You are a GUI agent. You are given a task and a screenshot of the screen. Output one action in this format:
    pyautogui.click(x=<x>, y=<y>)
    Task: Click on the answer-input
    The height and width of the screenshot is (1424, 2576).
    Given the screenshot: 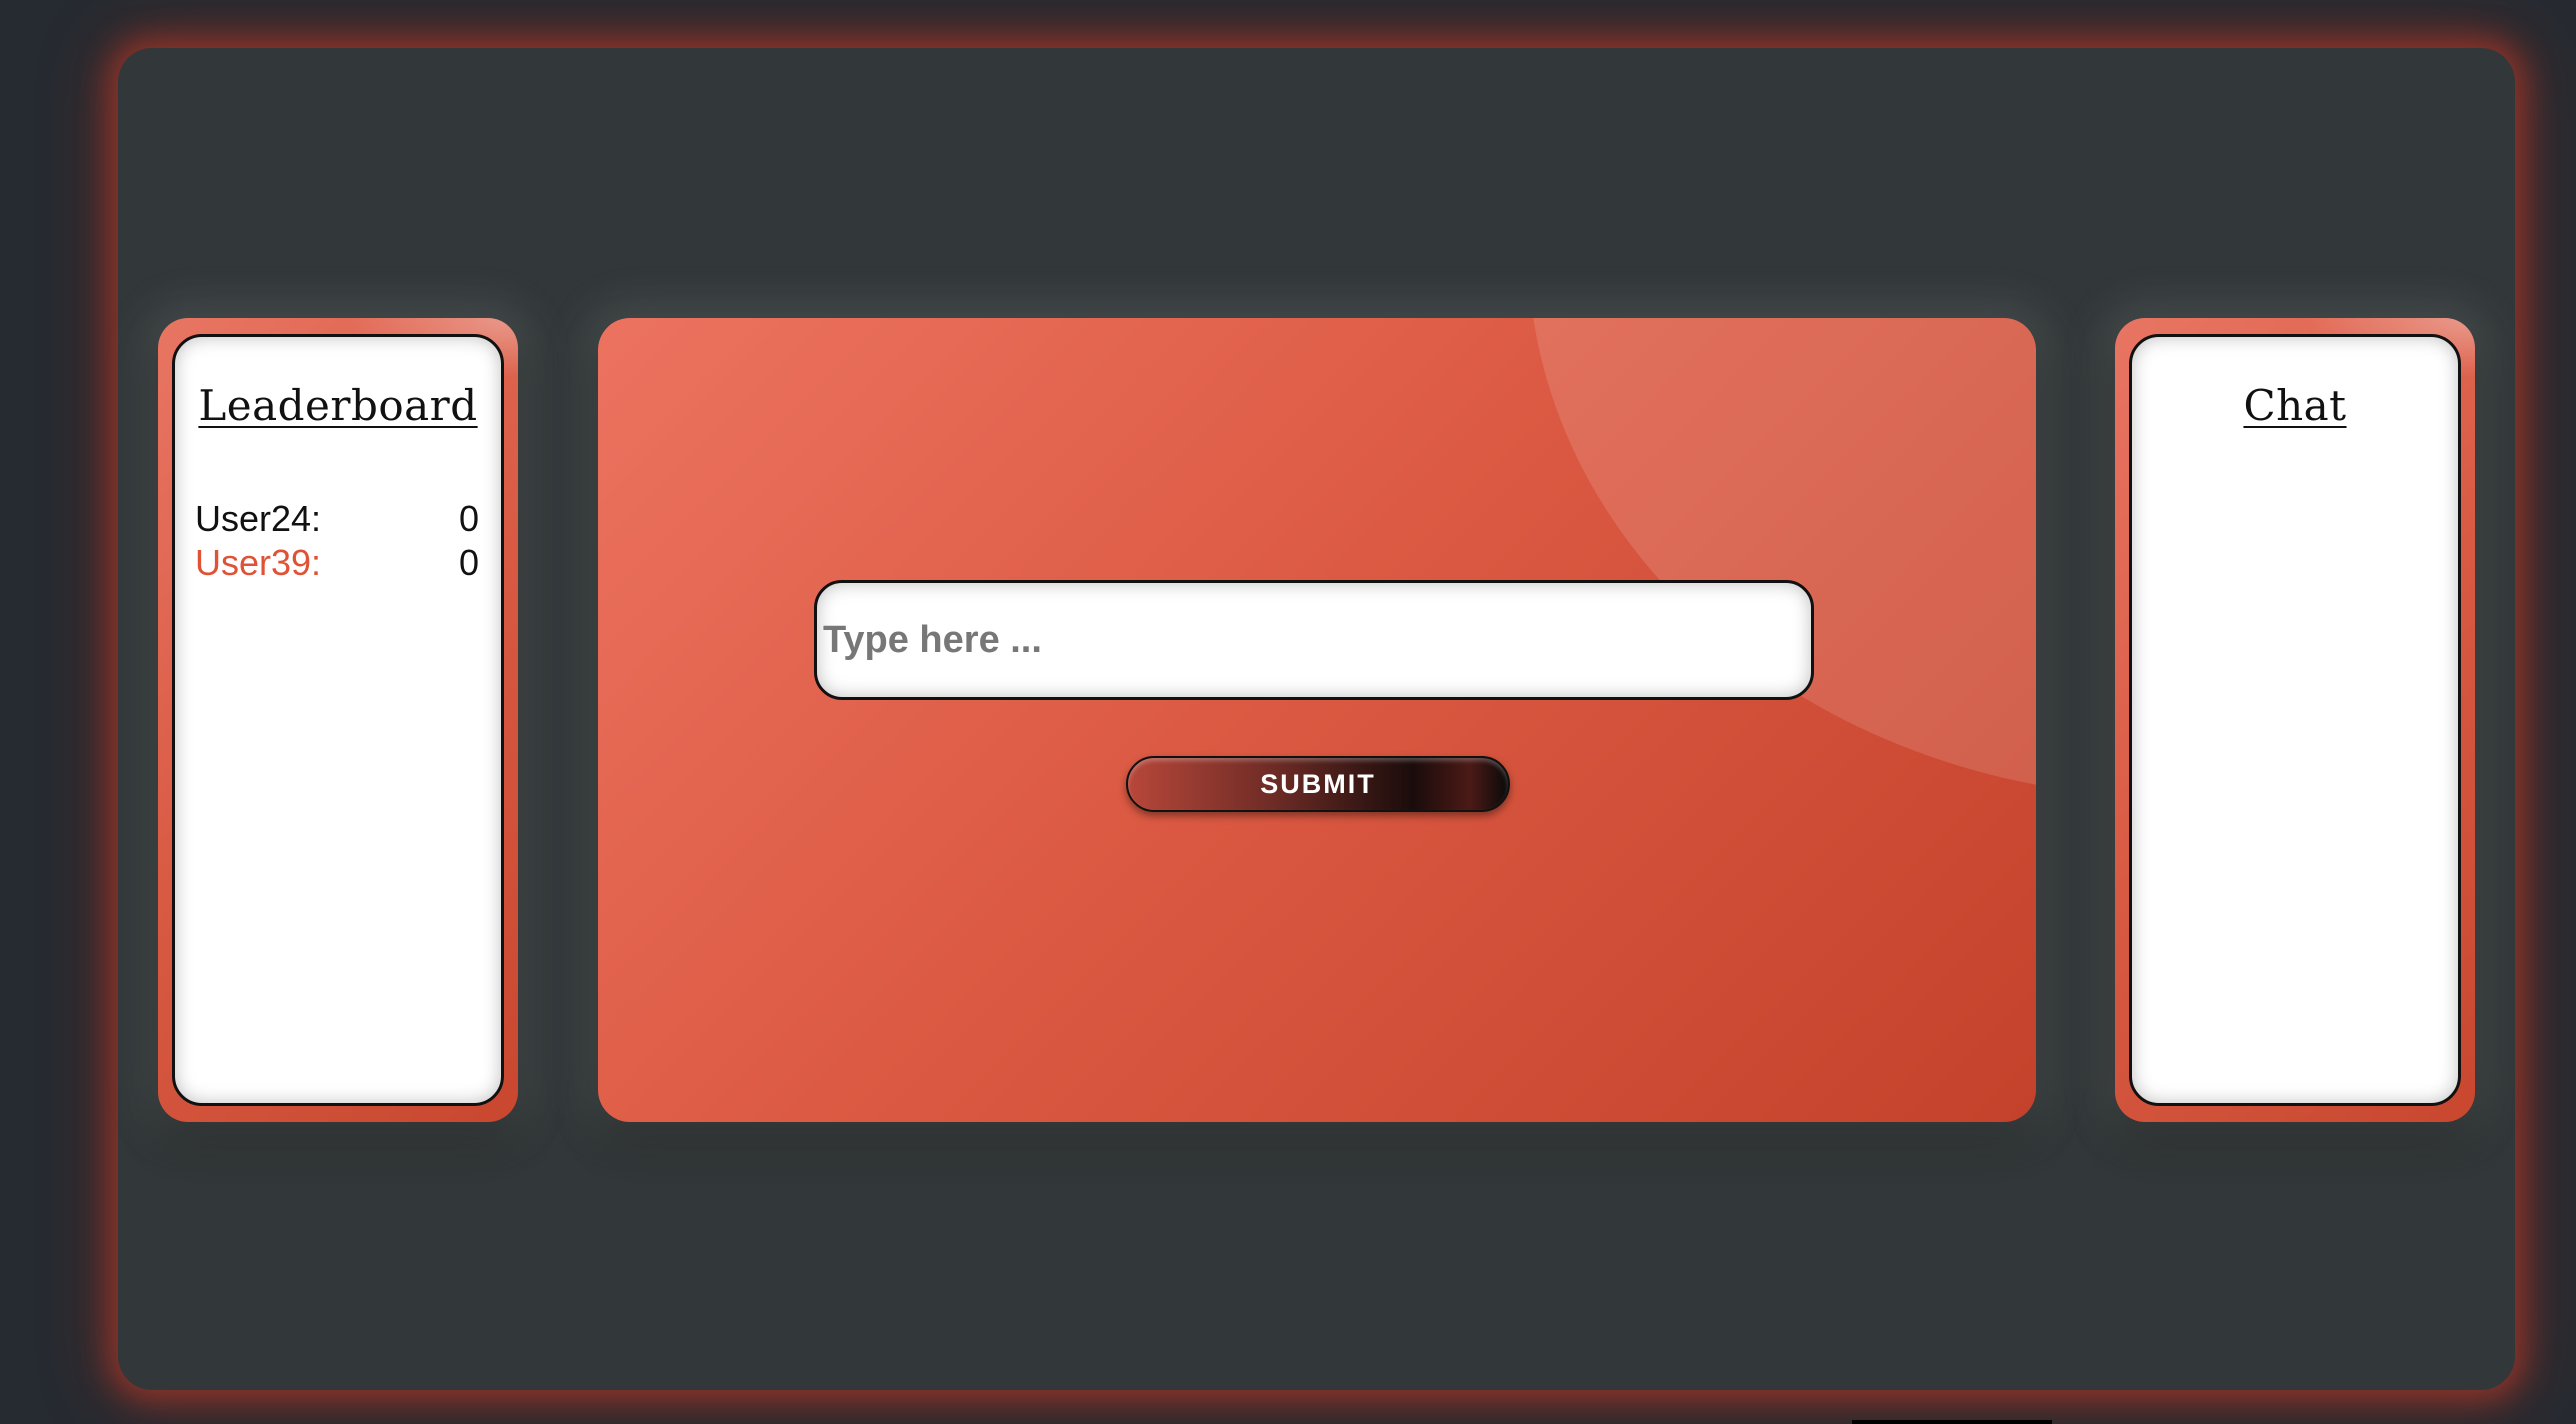 What is the action you would take?
    pyautogui.click(x=1314, y=640)
    